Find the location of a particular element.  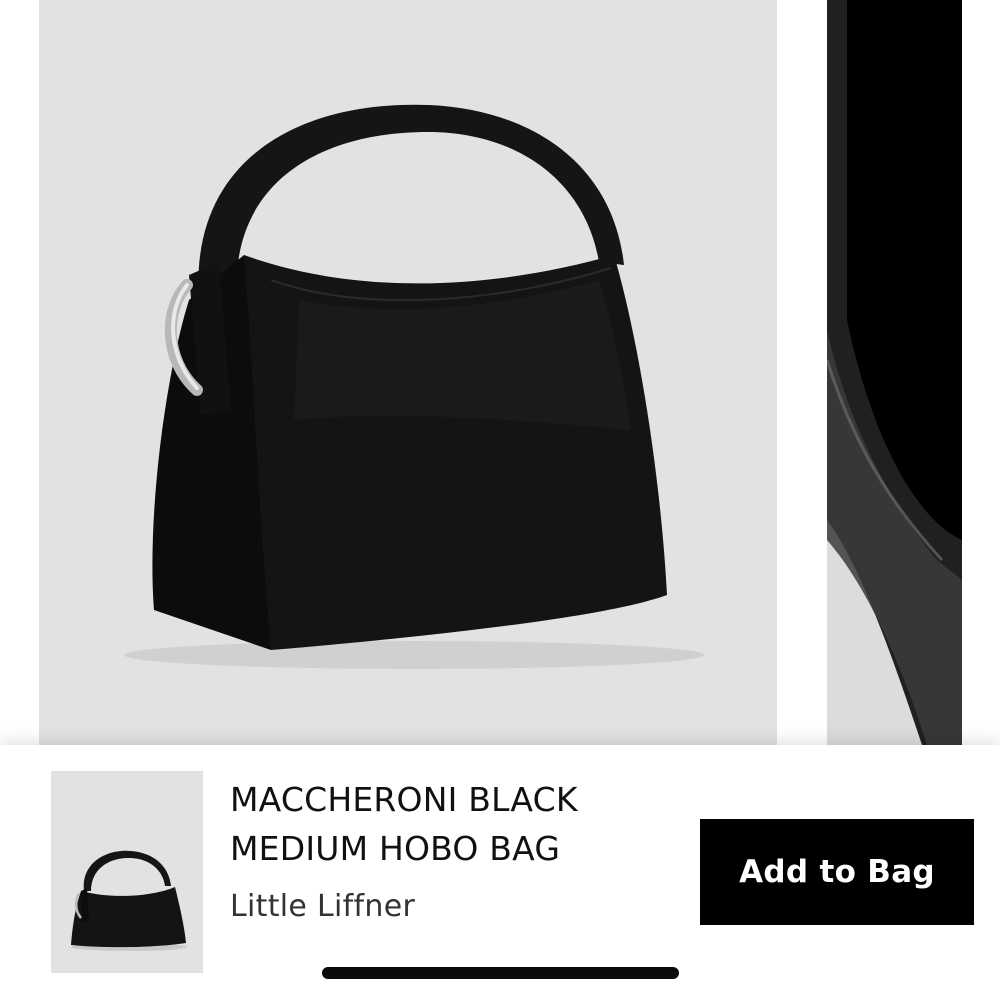

handbag-detail-image is located at coordinates (894, 372).